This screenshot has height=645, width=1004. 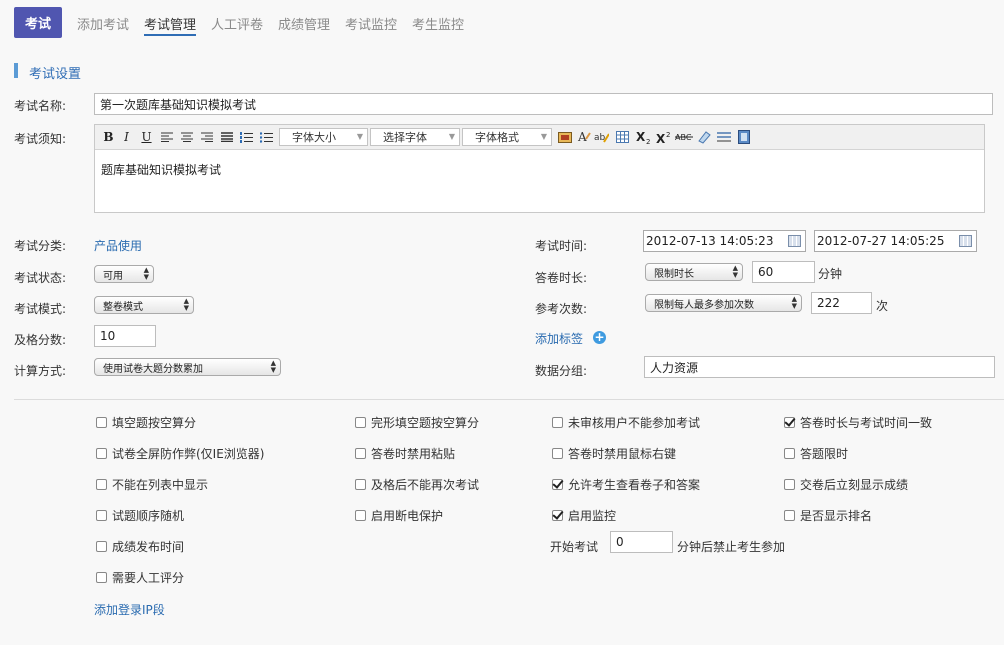 What do you see at coordinates (561, 371) in the screenshot?
I see `data-group-label: 数据分组:` at bounding box center [561, 371].